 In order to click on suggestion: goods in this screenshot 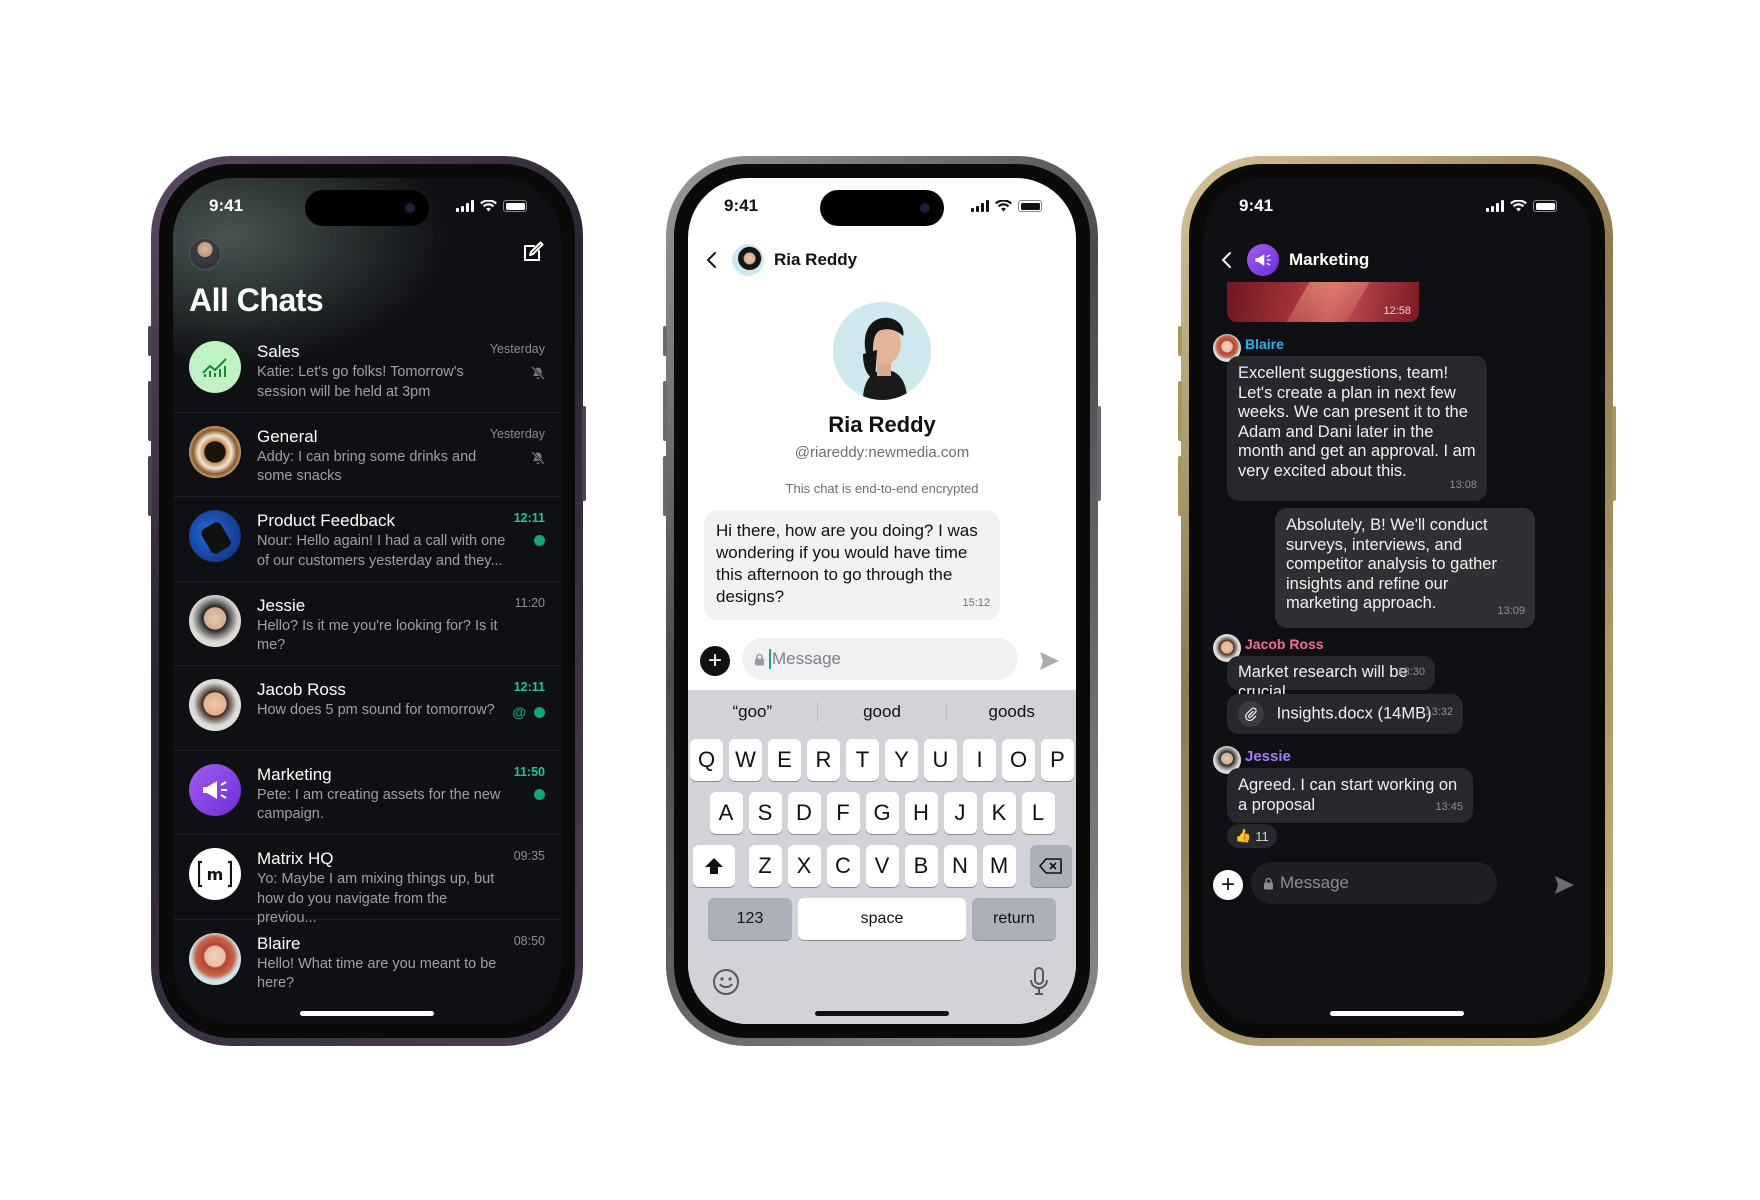, I will do `click(1011, 712)`.